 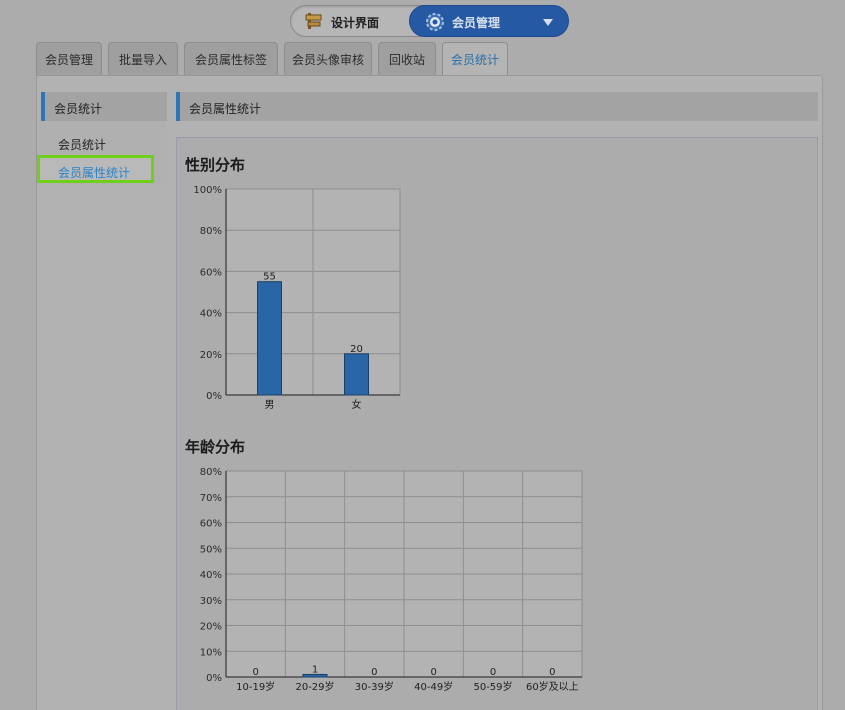 I want to click on view-switcher: 设计界面 会员管理, so click(x=429, y=21).